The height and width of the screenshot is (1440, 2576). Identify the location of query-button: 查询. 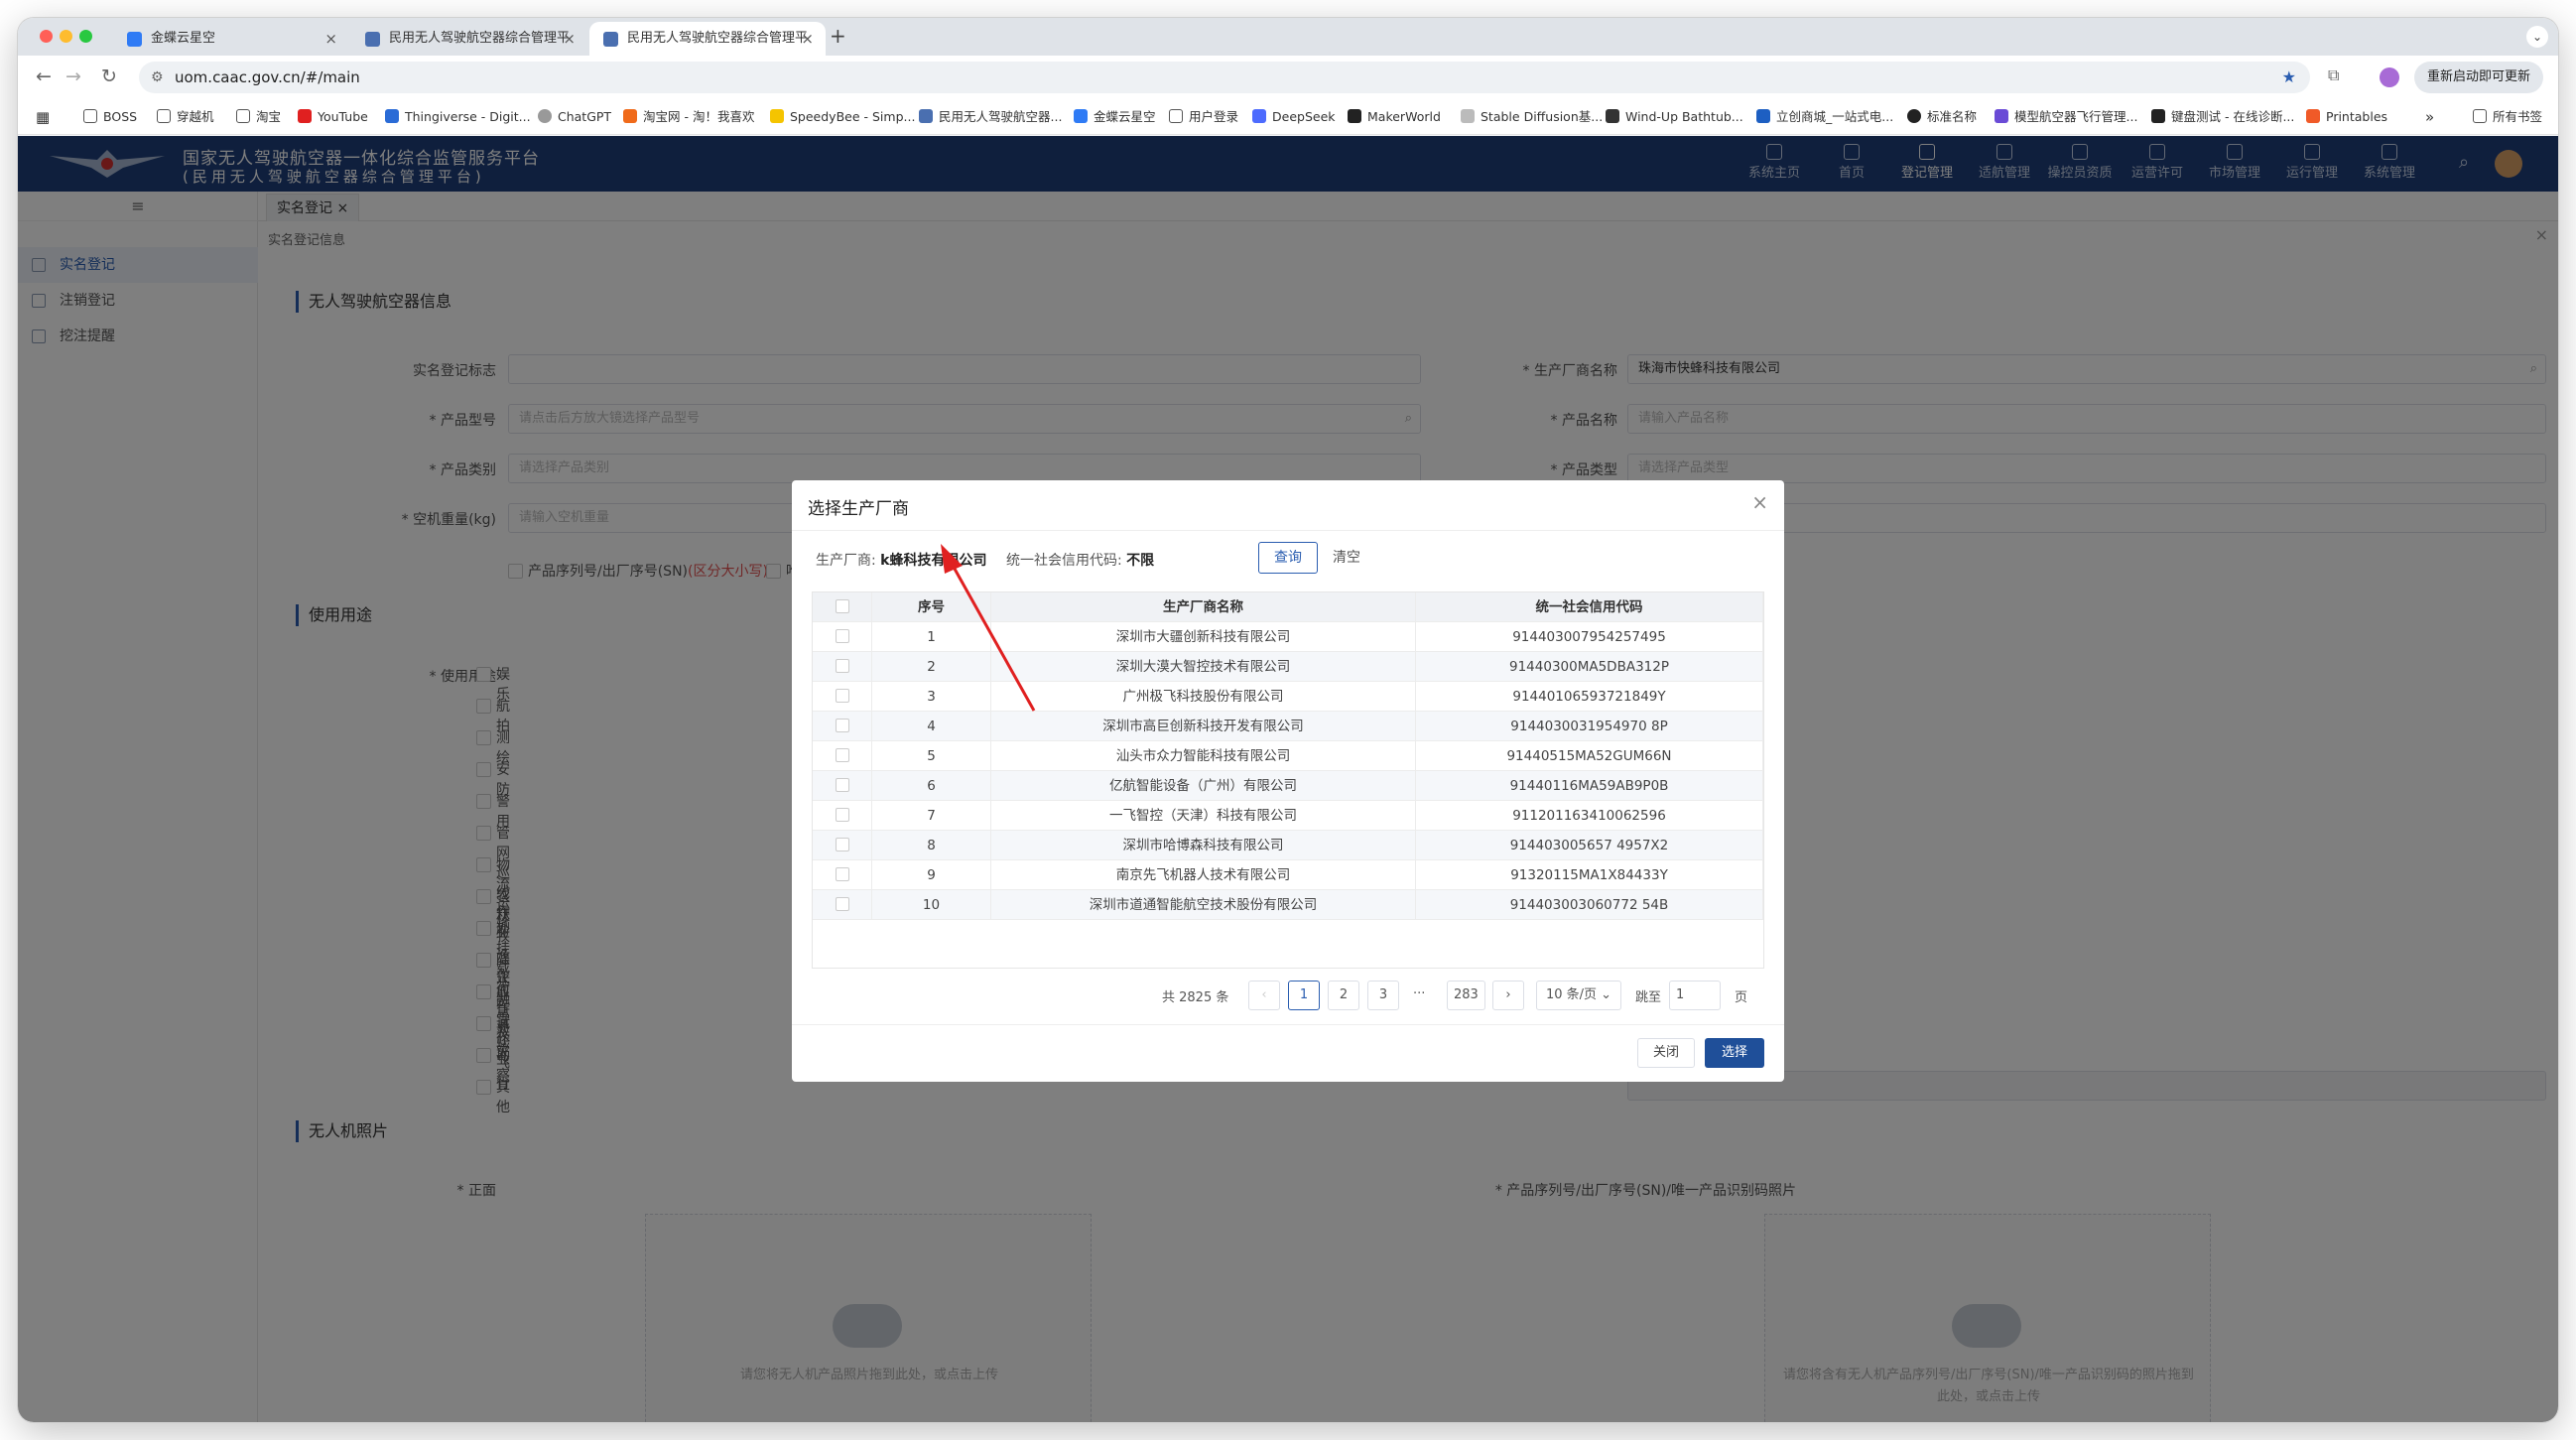
(1288, 558).